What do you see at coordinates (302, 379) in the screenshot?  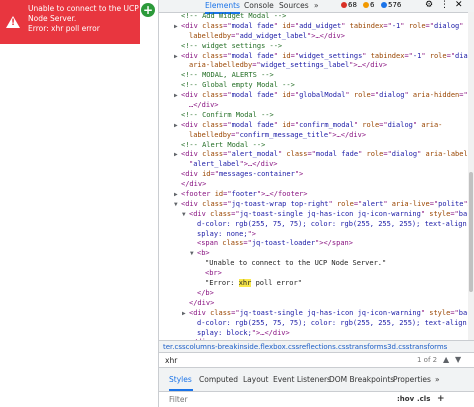 I see `tab-event-listeners: Event Listeners` at bounding box center [302, 379].